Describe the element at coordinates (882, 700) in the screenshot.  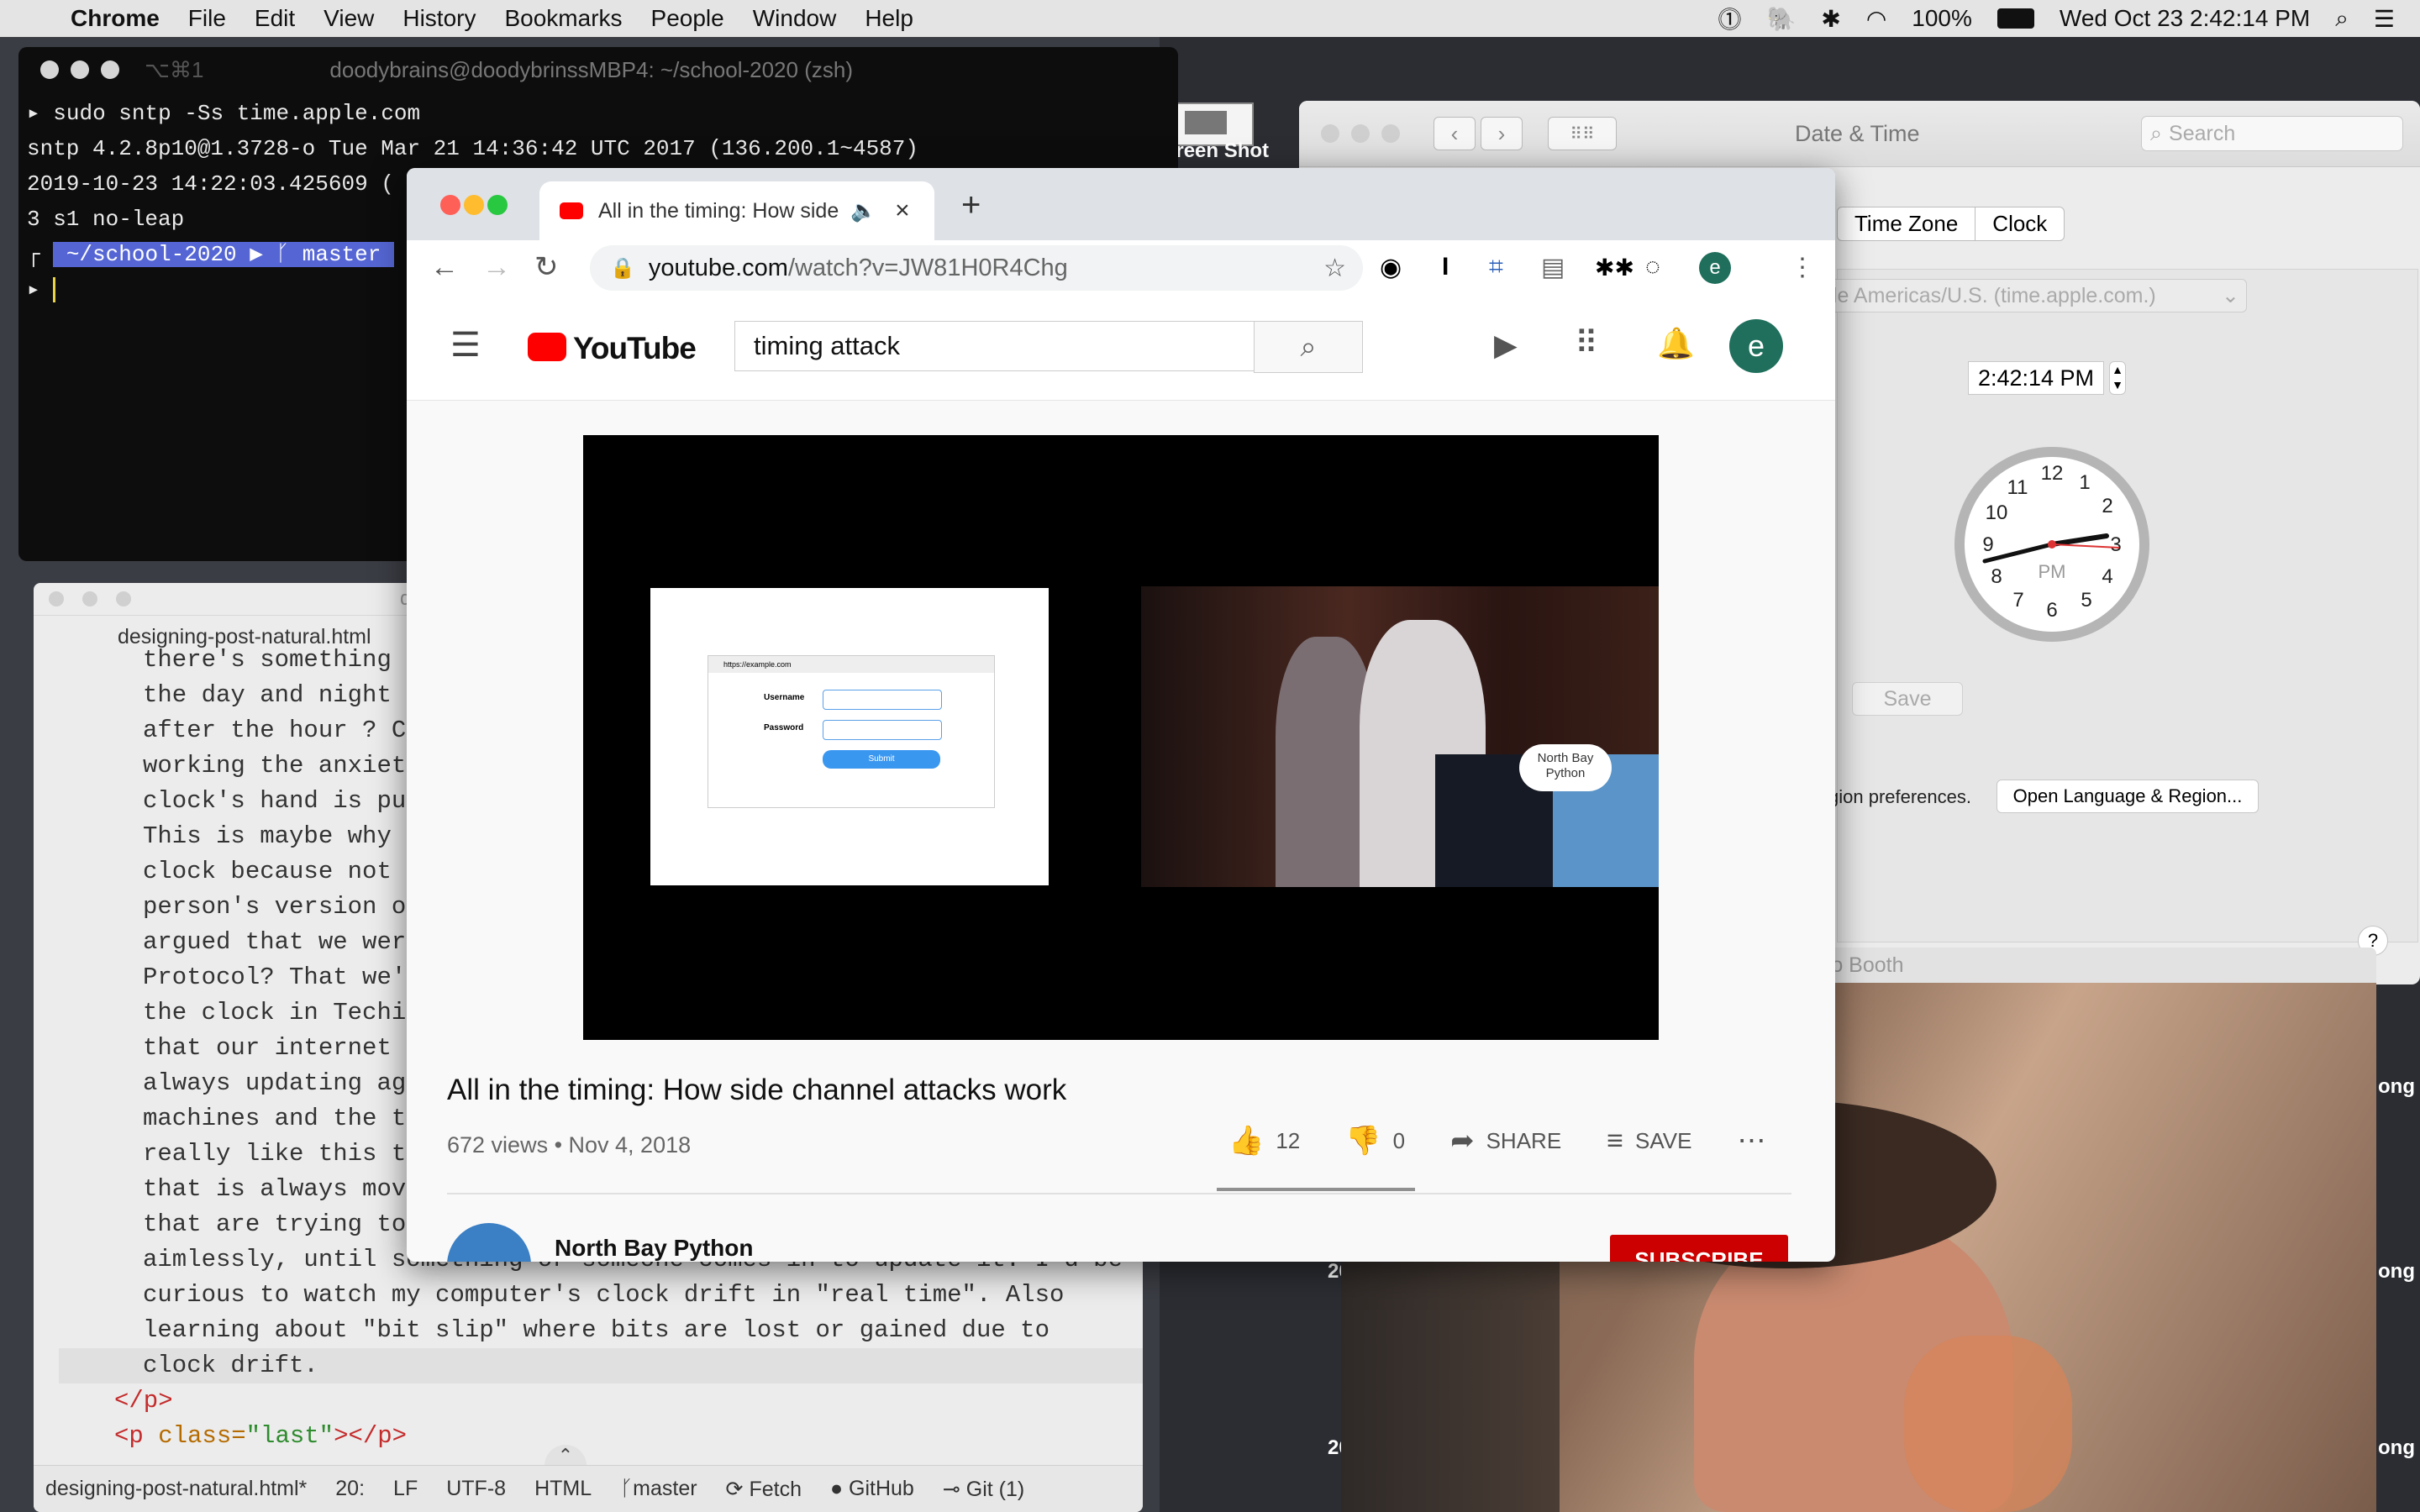
I see `slide-username-field` at that location.